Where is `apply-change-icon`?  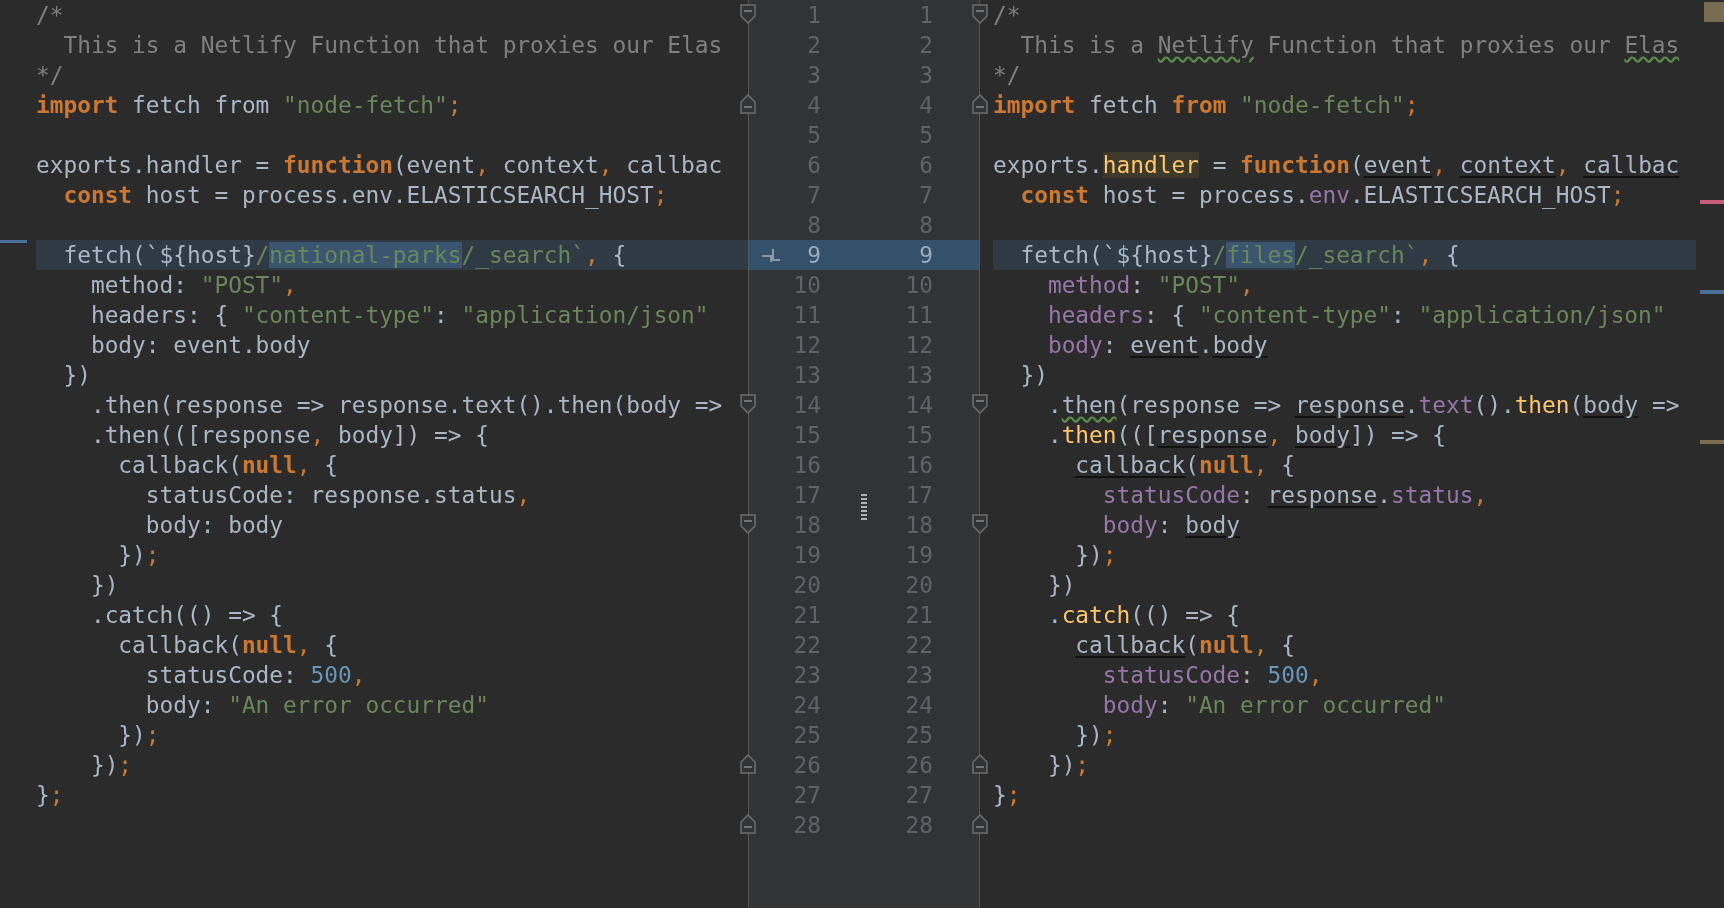 apply-change-icon is located at coordinates (771, 255).